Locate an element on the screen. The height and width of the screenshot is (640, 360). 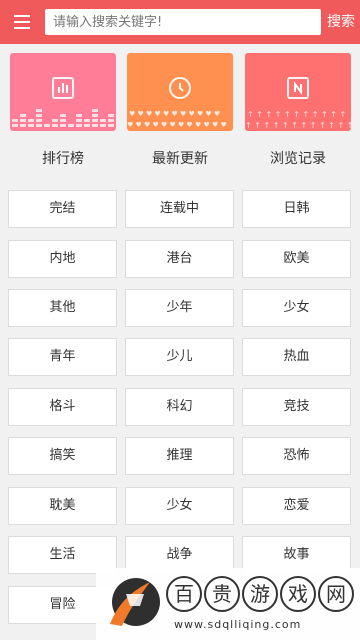
category-button: 内地 is located at coordinates (62, 259).